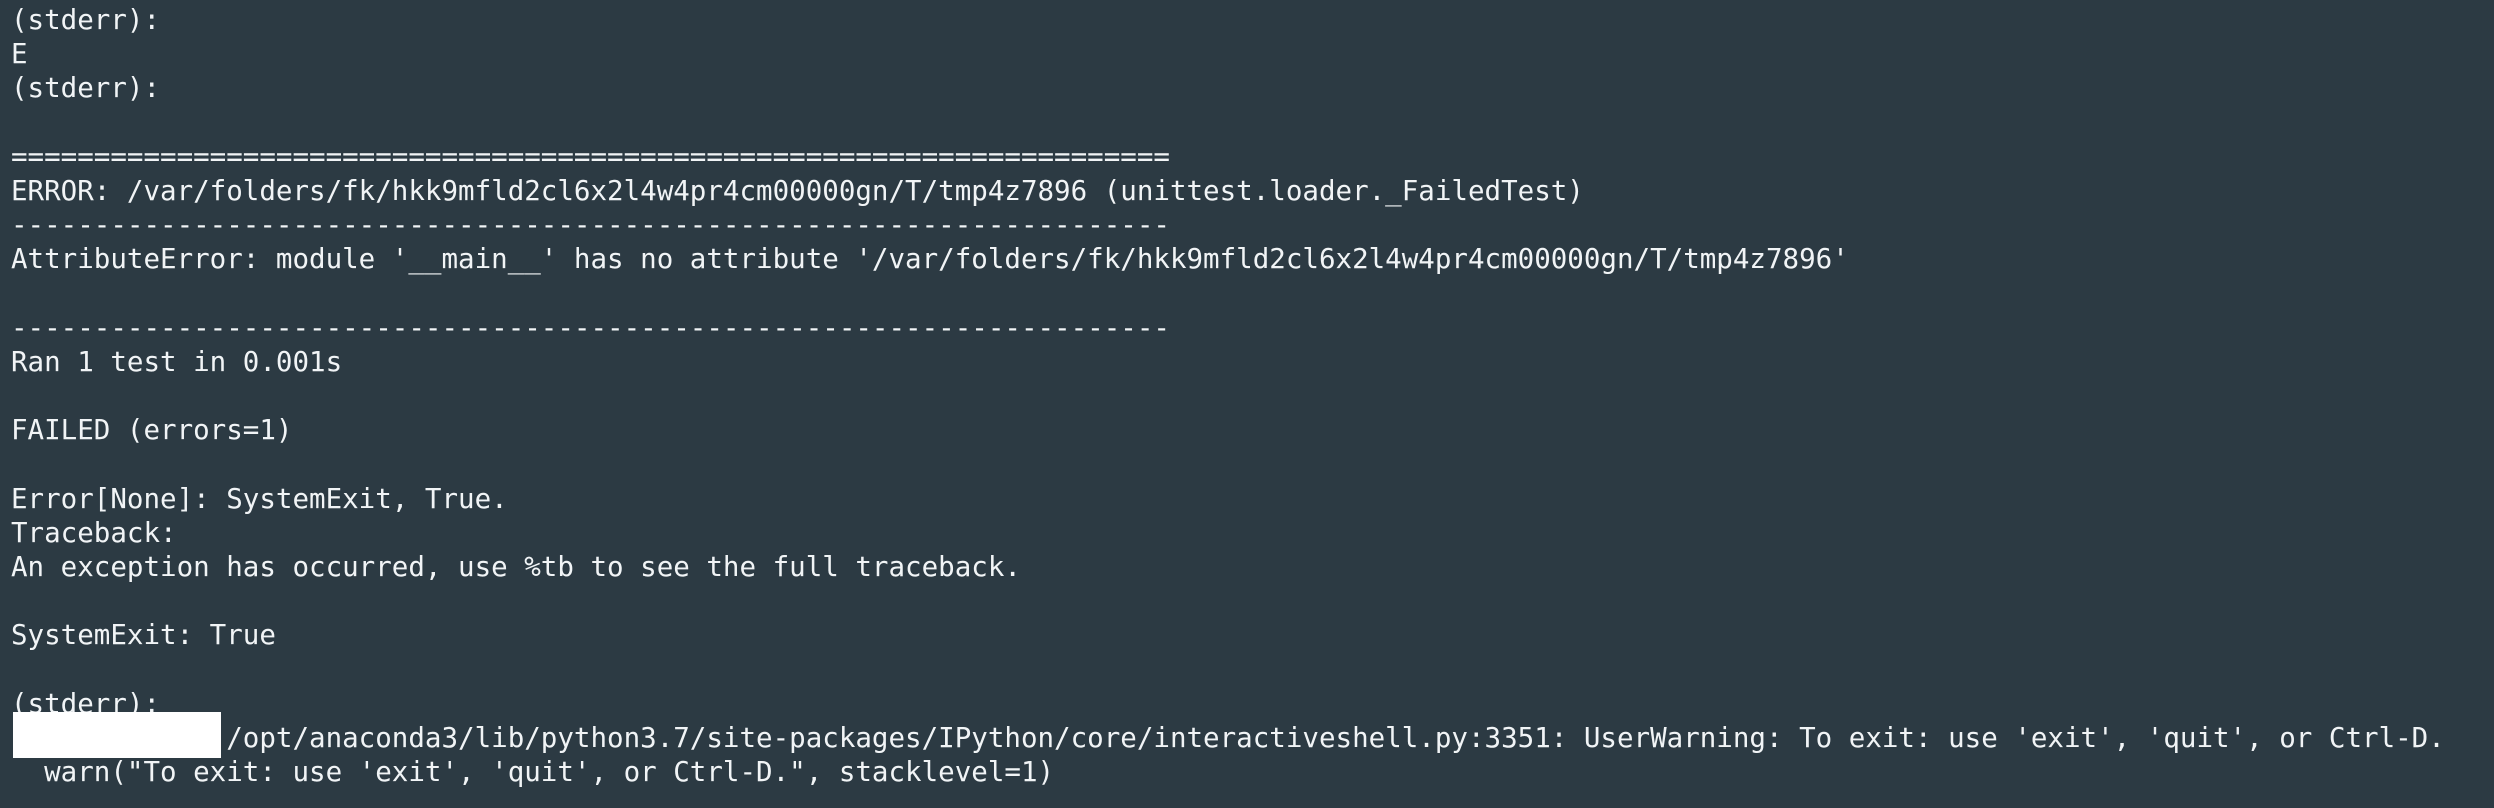  I want to click on terminal-line: Traceback:, so click(94, 532).